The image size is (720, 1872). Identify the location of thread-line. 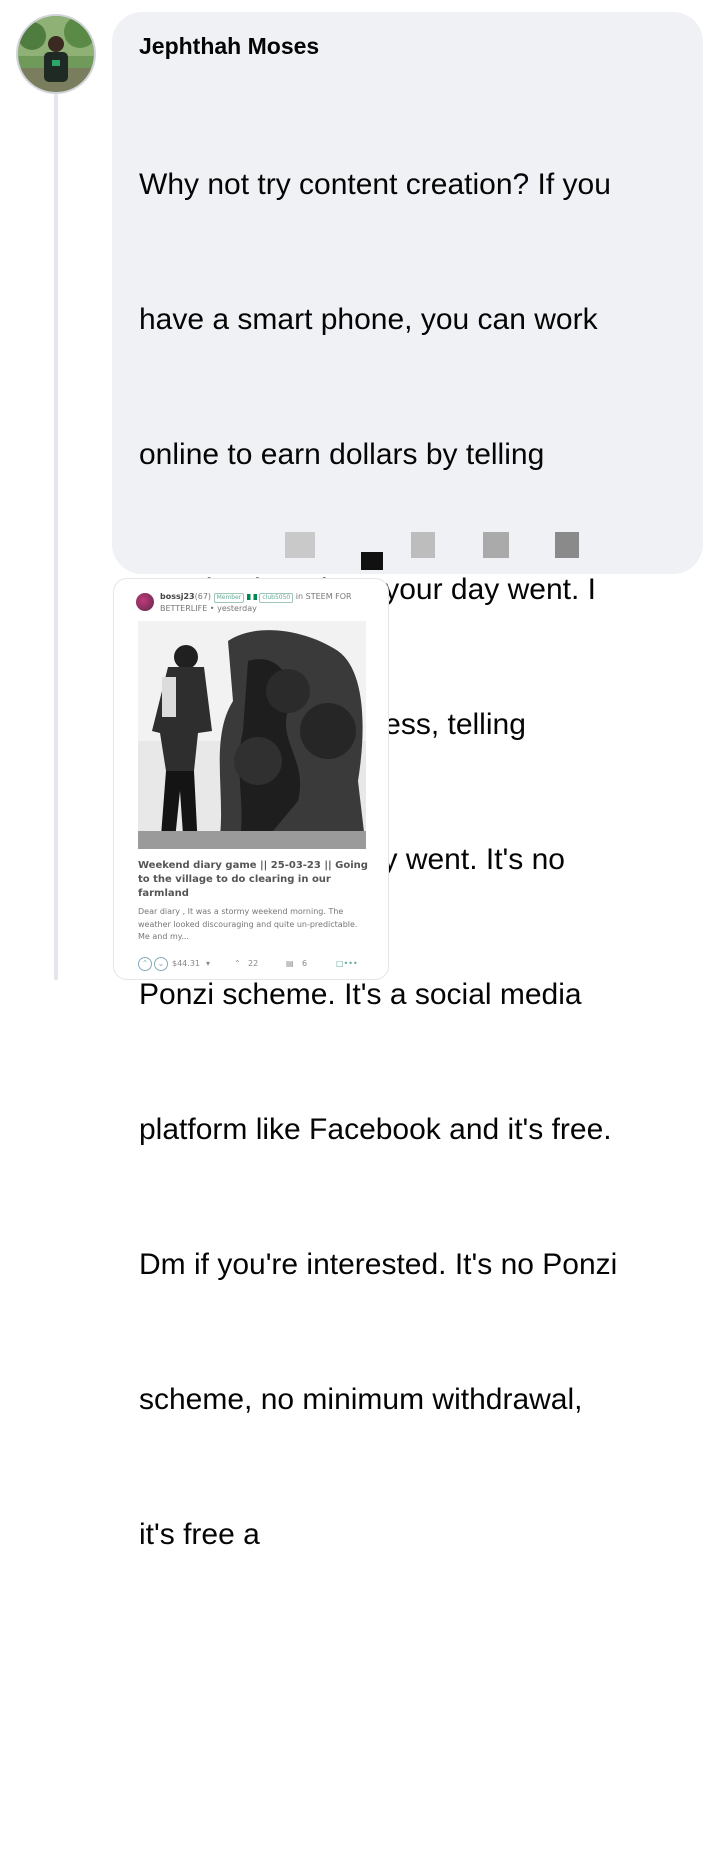
(56, 537).